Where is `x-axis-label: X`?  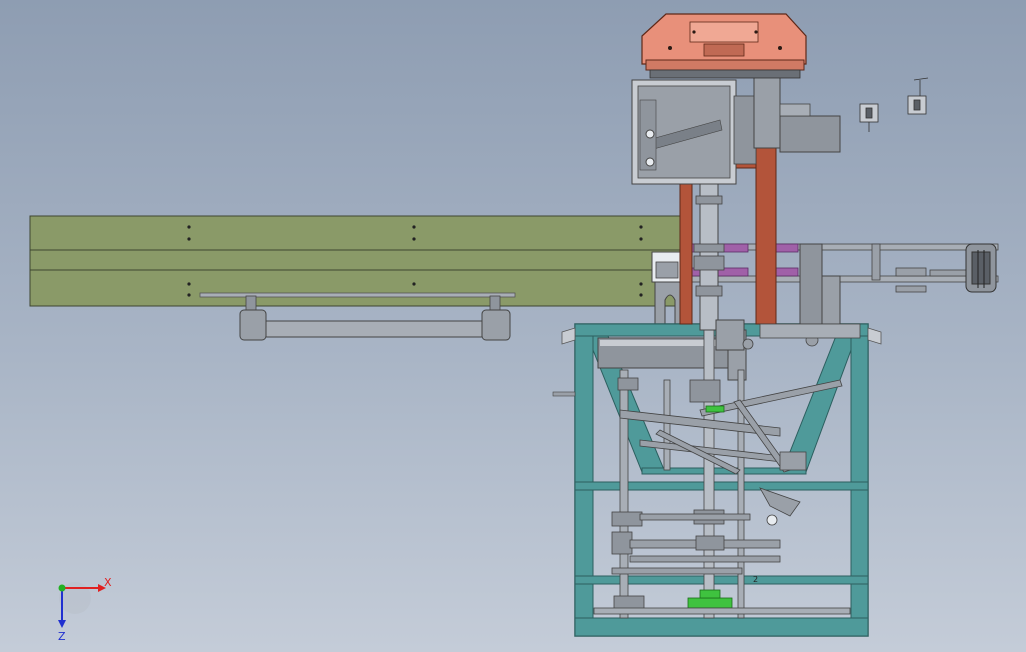
x-axis-label: X is located at coordinates (108, 582).